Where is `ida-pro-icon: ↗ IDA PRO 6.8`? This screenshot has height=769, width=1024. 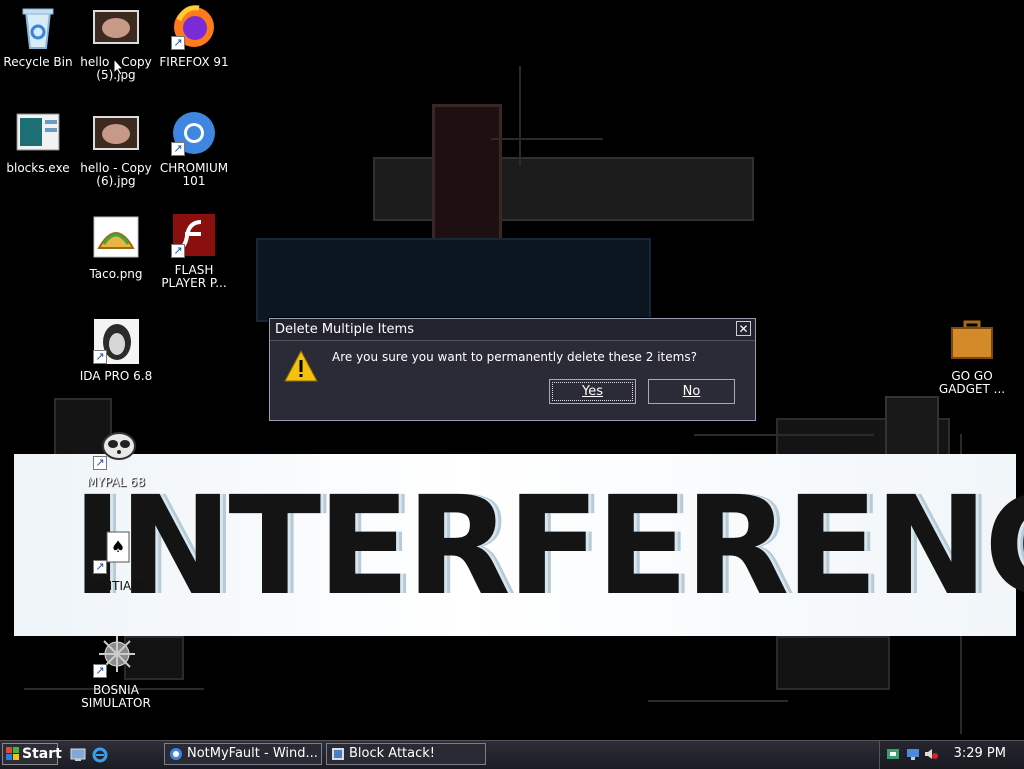 ida-pro-icon: ↗ IDA PRO 6.8 is located at coordinates (116, 350).